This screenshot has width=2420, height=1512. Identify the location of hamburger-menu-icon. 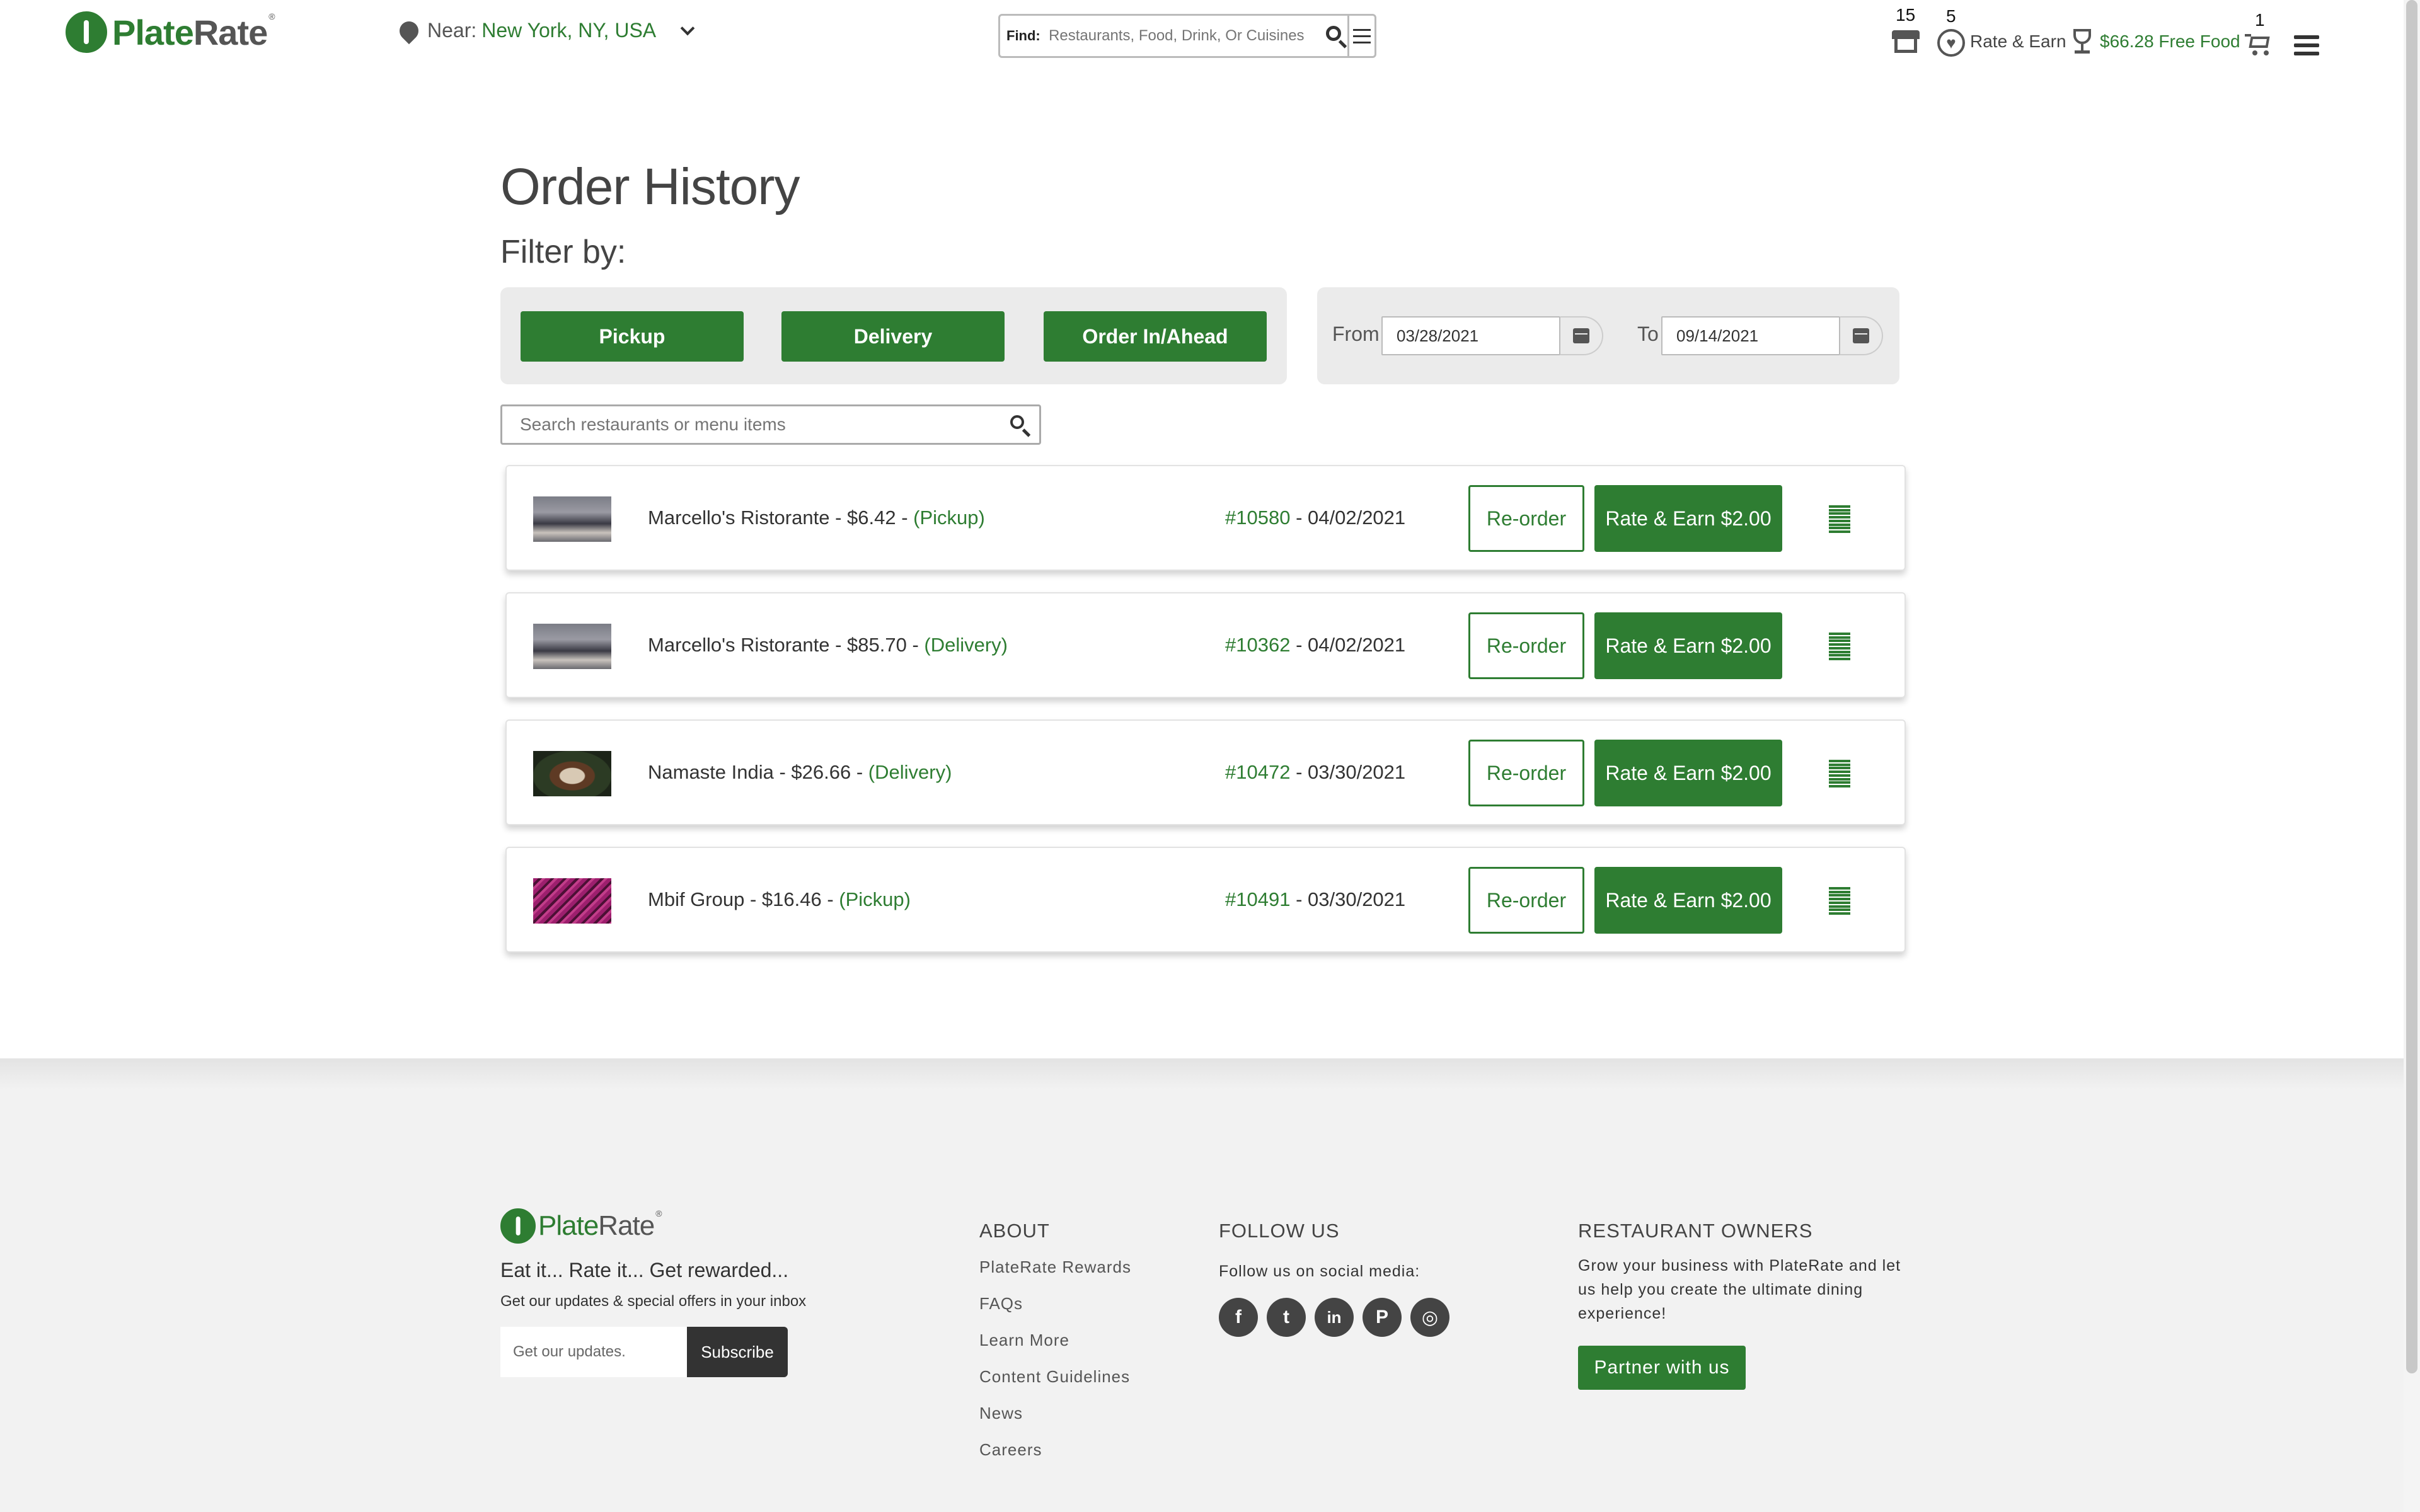
(2306, 45).